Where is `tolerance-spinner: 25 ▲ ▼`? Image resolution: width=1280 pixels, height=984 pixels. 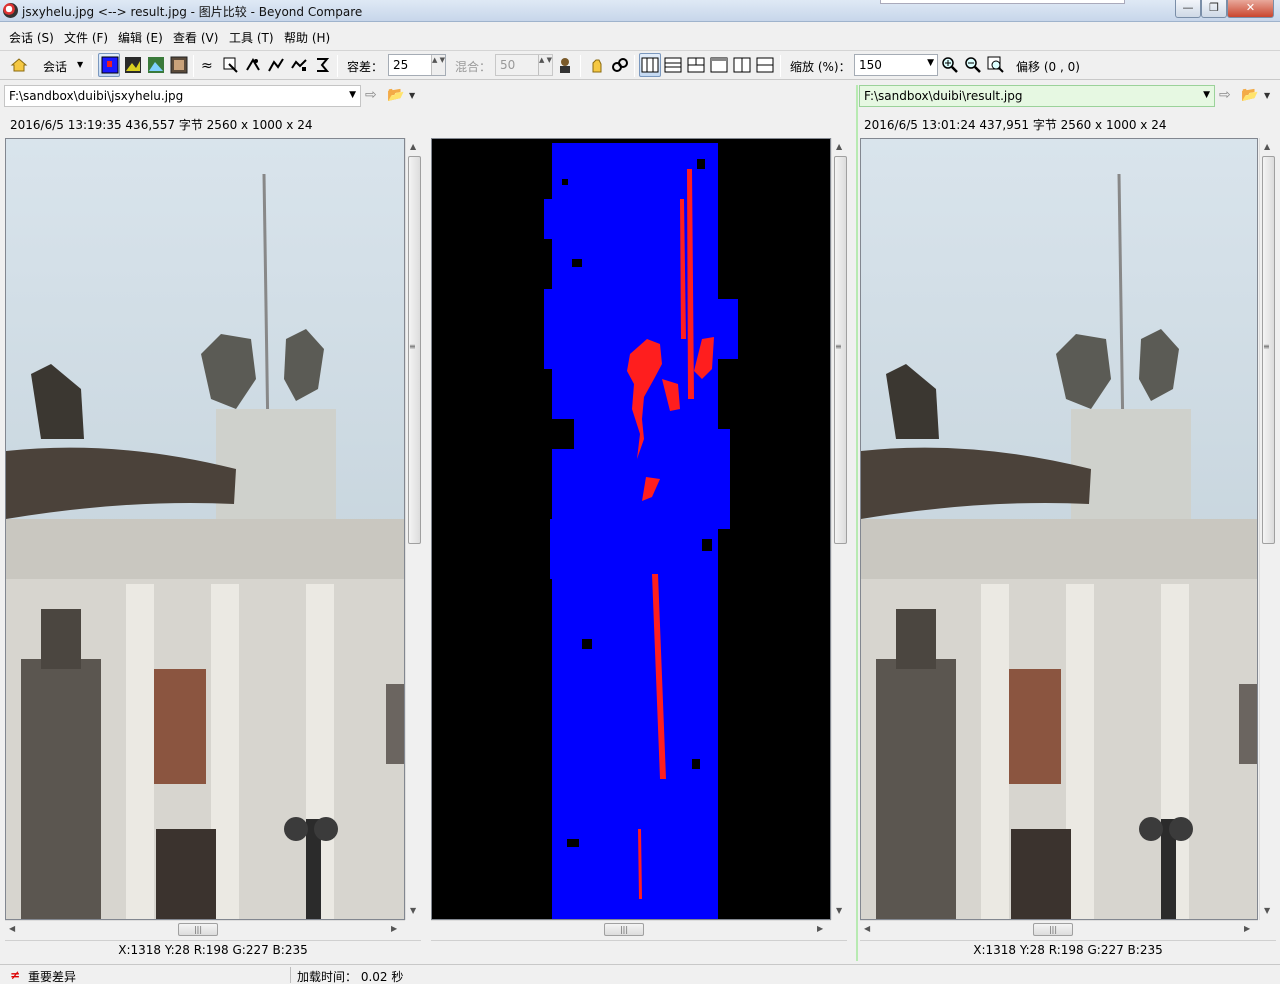 tolerance-spinner: 25 ▲ ▼ is located at coordinates (417, 65).